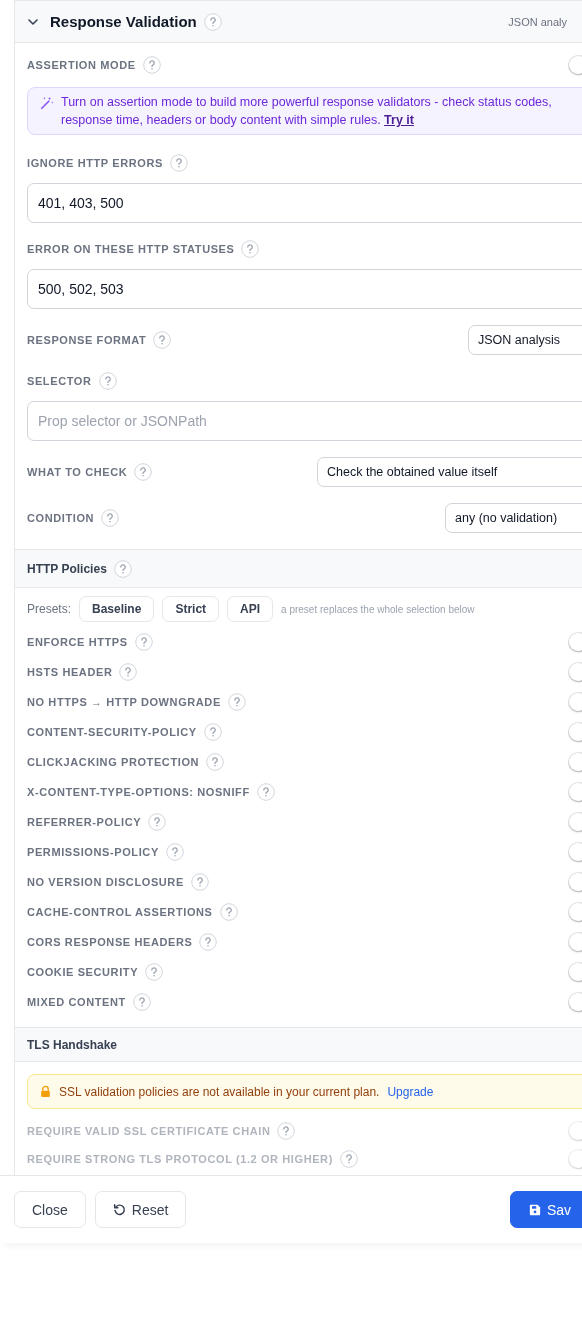 Image resolution: width=582 pixels, height=1340 pixels. Describe the element at coordinates (77, 472) in the screenshot. I see `field-label: WHAT TO CHECK` at that location.